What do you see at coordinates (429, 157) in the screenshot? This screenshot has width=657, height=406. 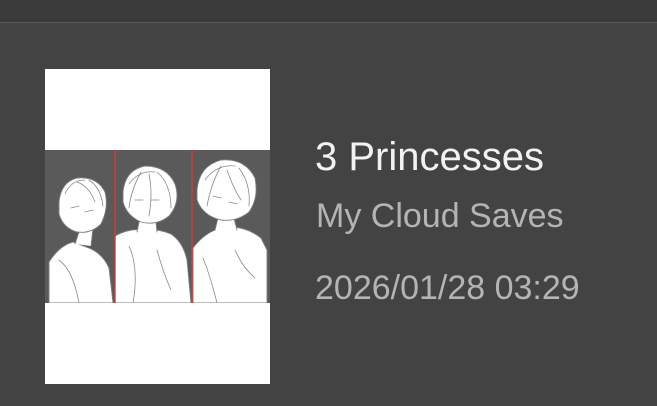 I see `file-title: 3 Princesses` at bounding box center [429, 157].